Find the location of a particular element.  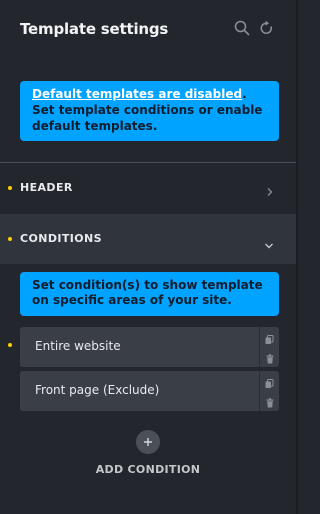

panel-border is located at coordinates (297, 257).